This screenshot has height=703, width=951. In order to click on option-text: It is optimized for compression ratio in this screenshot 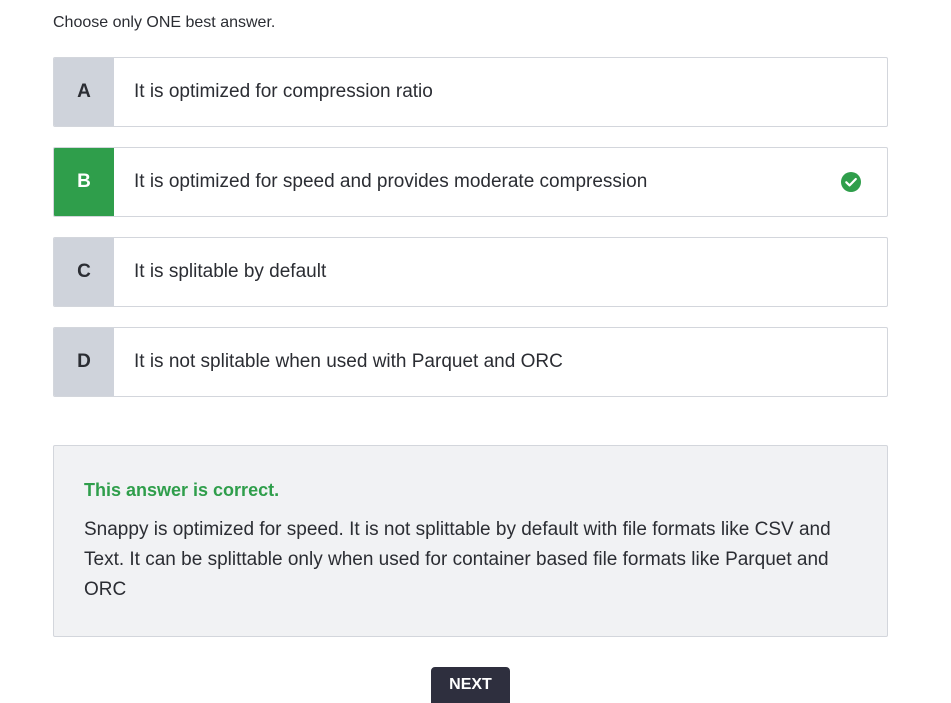, I will do `click(283, 91)`.